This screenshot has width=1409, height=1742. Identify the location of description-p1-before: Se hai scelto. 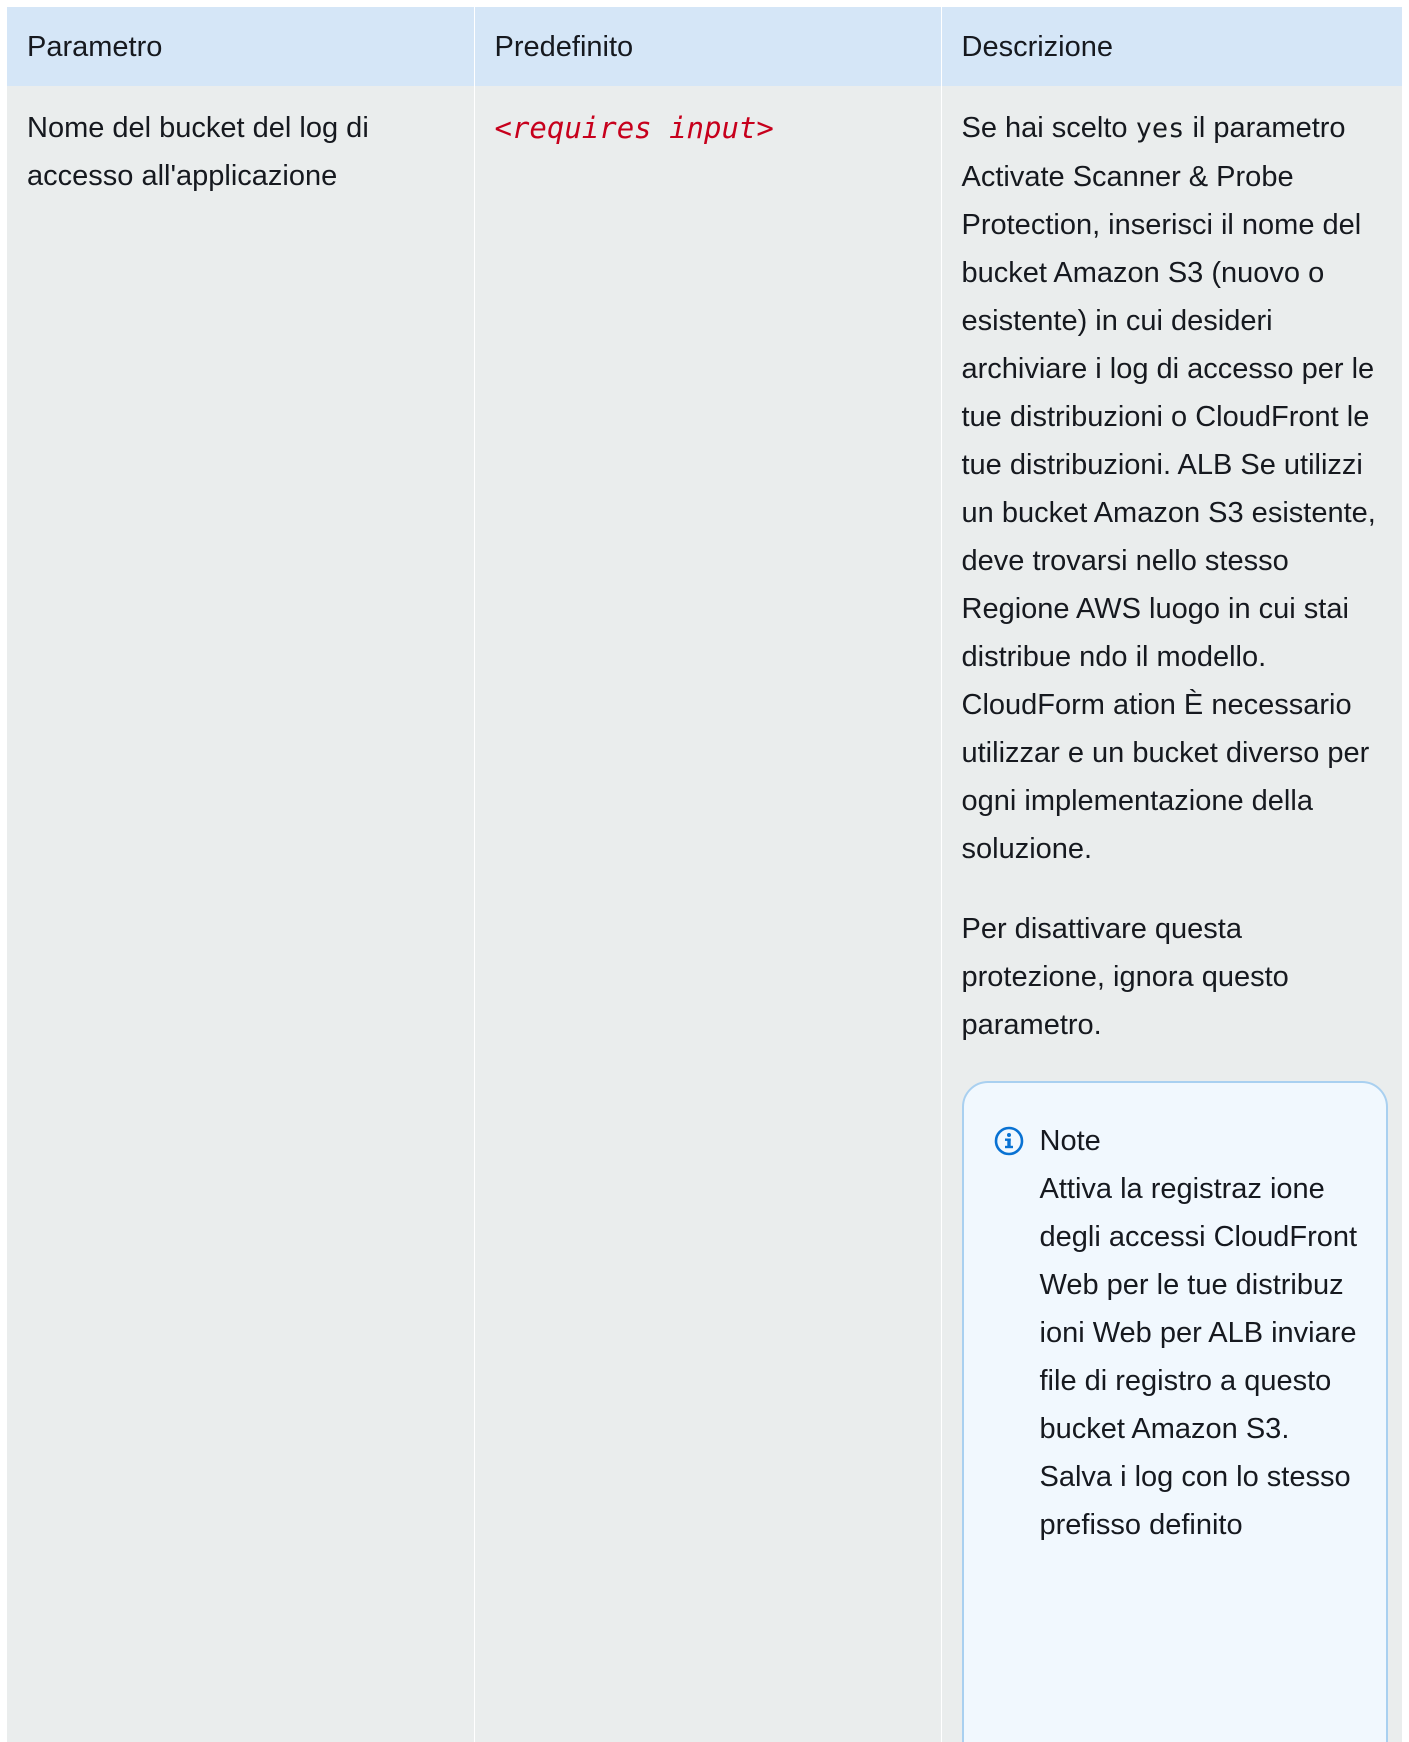
(1048, 128).